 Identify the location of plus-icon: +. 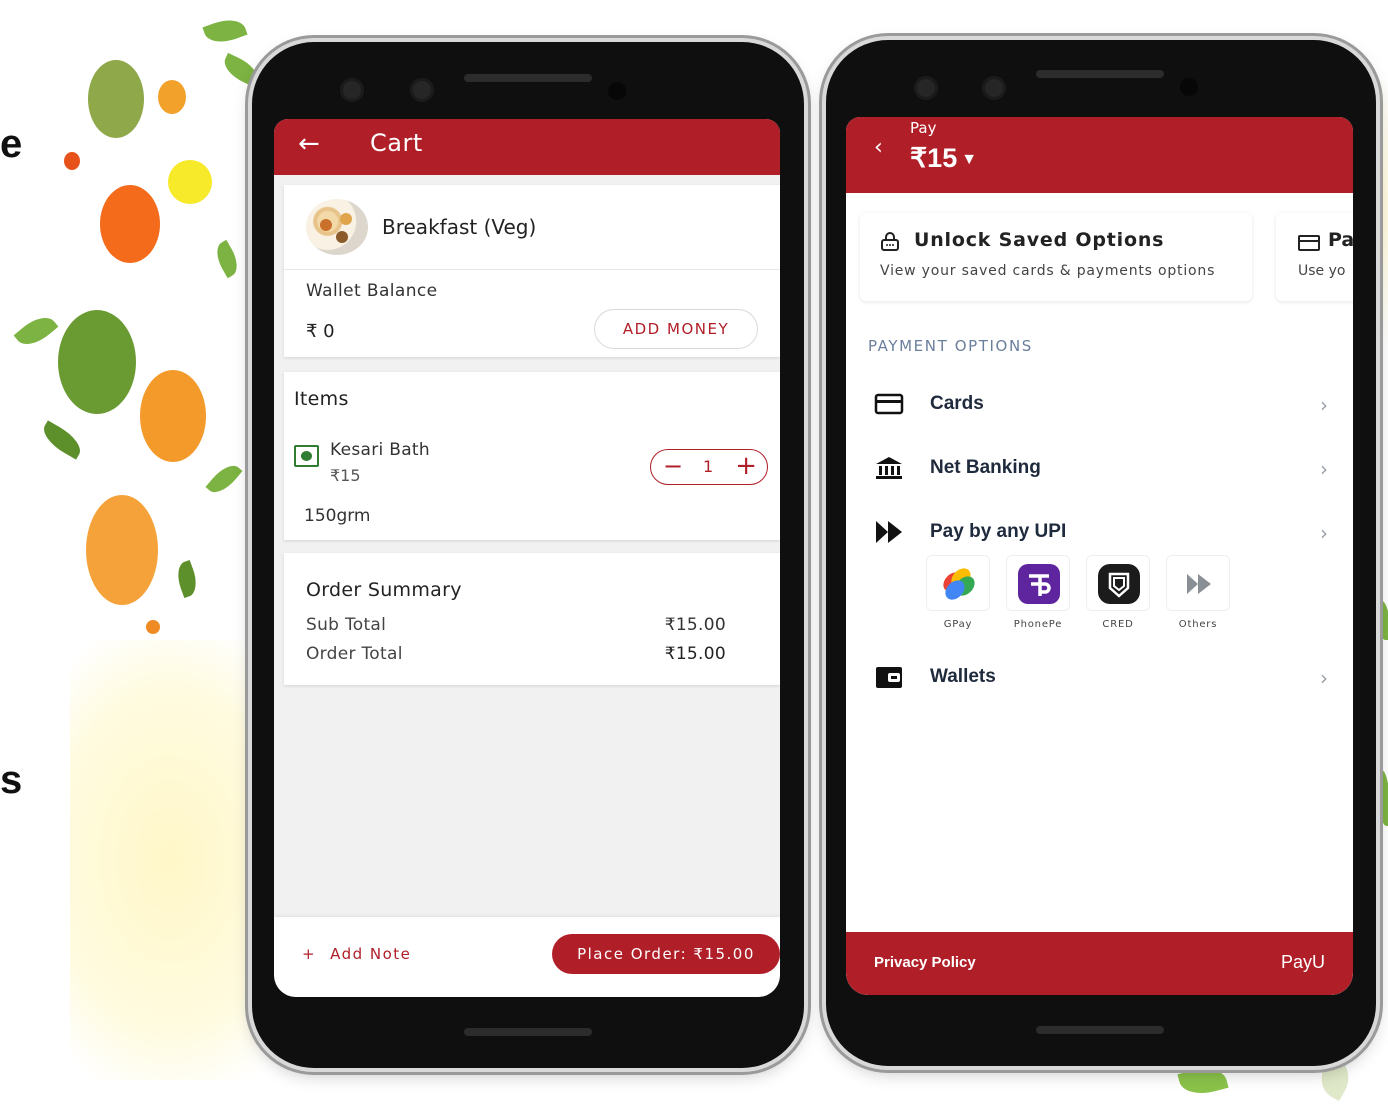
(309, 954).